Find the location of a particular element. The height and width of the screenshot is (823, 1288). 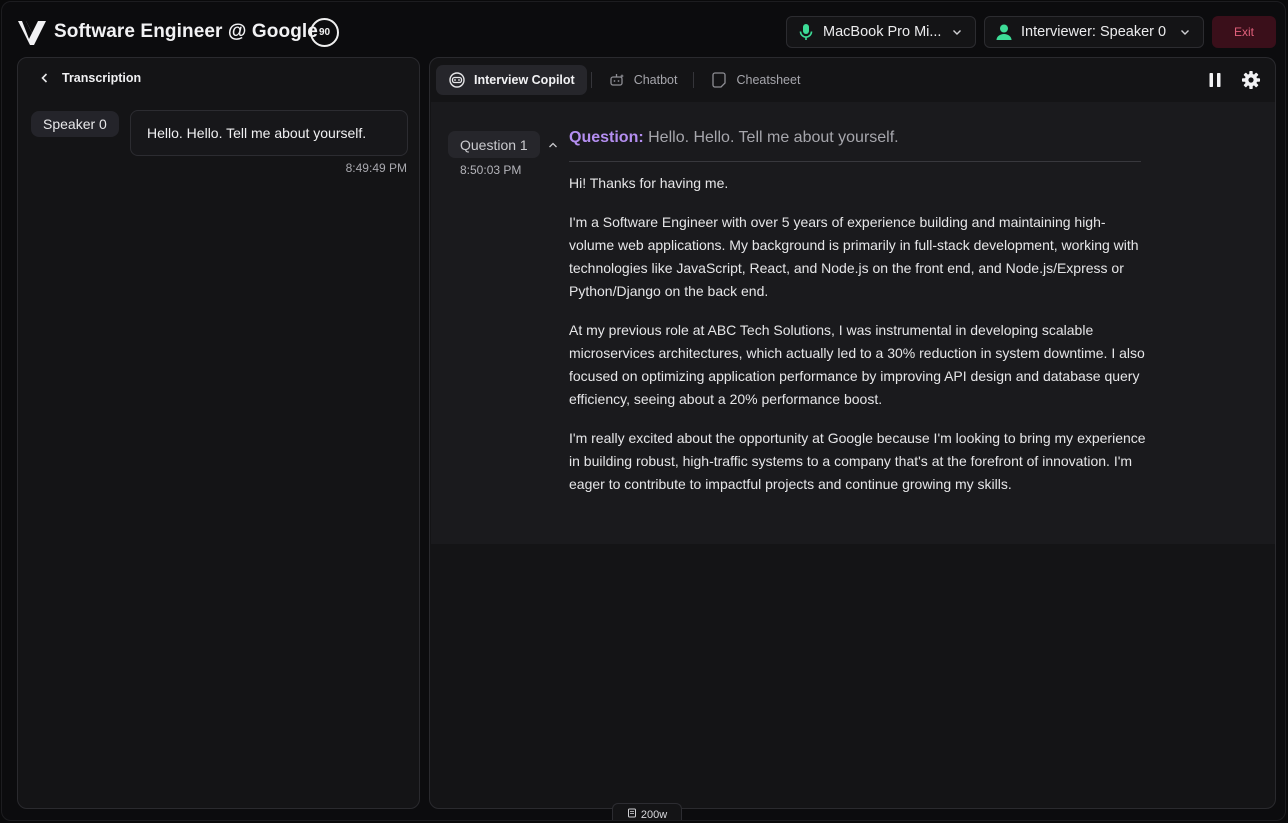

app-logo-icon is located at coordinates (32, 33).